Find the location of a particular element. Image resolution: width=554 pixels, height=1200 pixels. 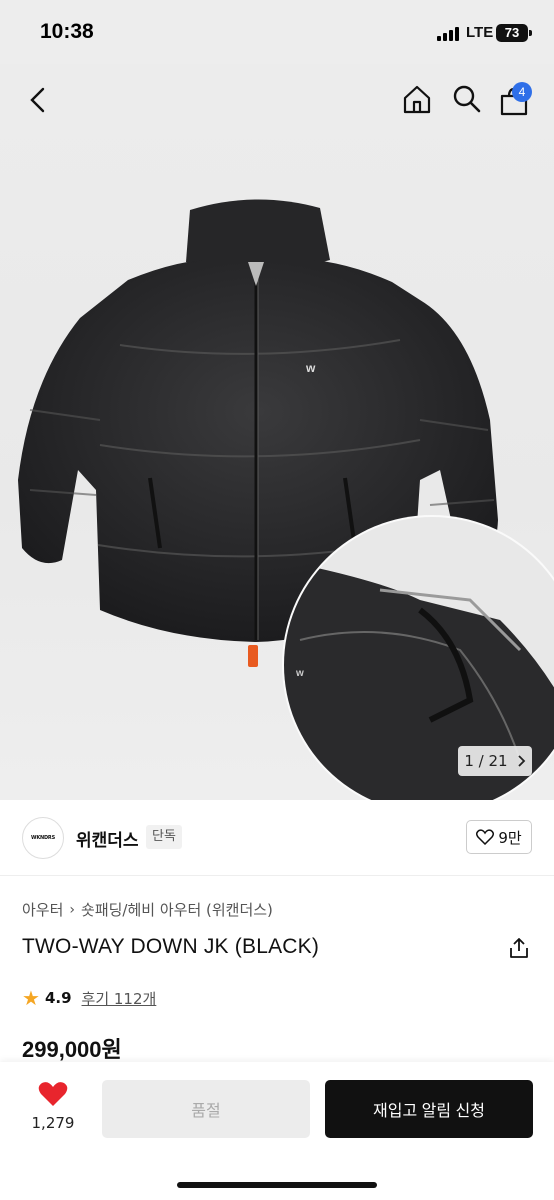

wishlist-button: 1,279 is located at coordinates (53, 1106).